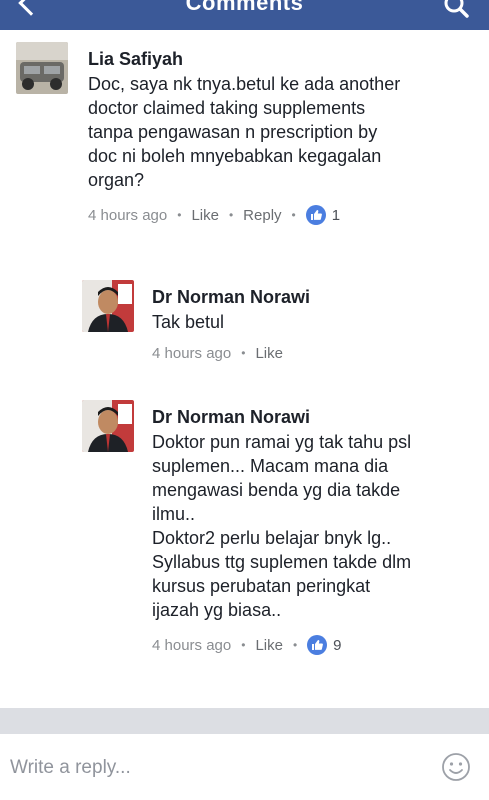 This screenshot has height=800, width=489. Describe the element at coordinates (337, 645) in the screenshot. I see `reaction-count: 9` at that location.